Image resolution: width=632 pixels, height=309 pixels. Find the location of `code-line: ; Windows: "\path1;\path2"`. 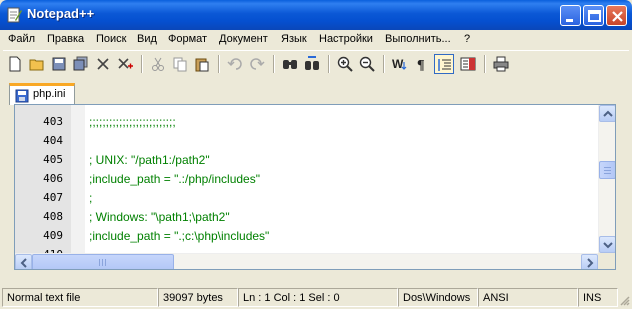

code-line: ; Windows: "\path1;\path2" is located at coordinates (159, 217).